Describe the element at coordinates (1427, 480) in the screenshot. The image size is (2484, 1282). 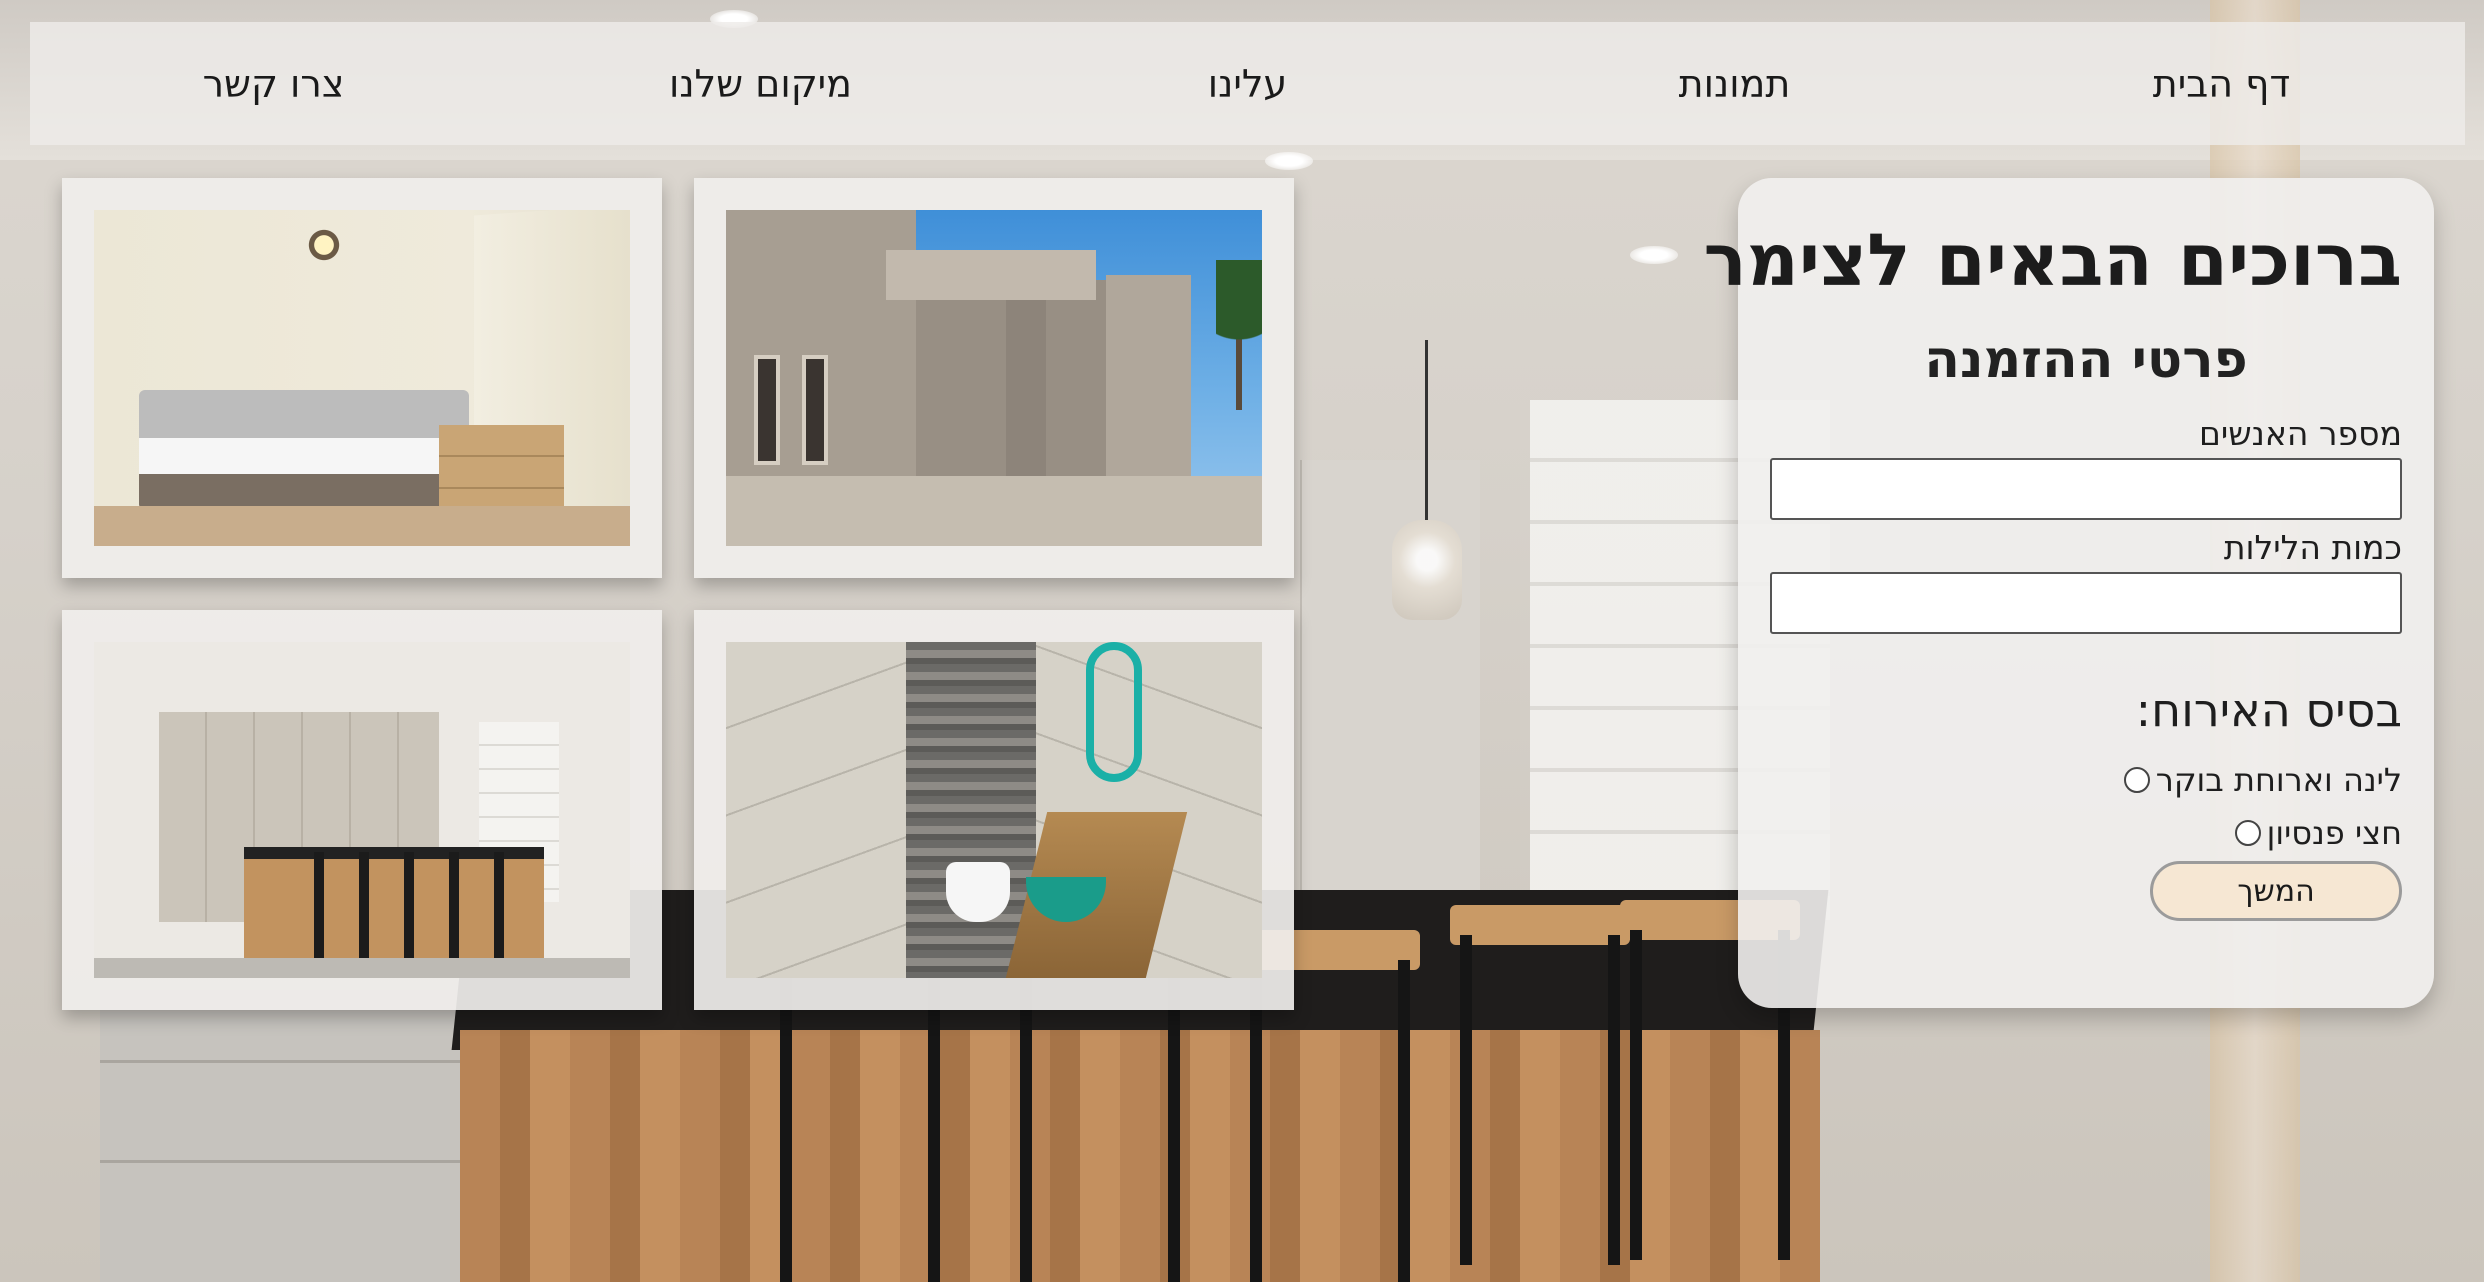
I see `background-pendant-lamp` at that location.